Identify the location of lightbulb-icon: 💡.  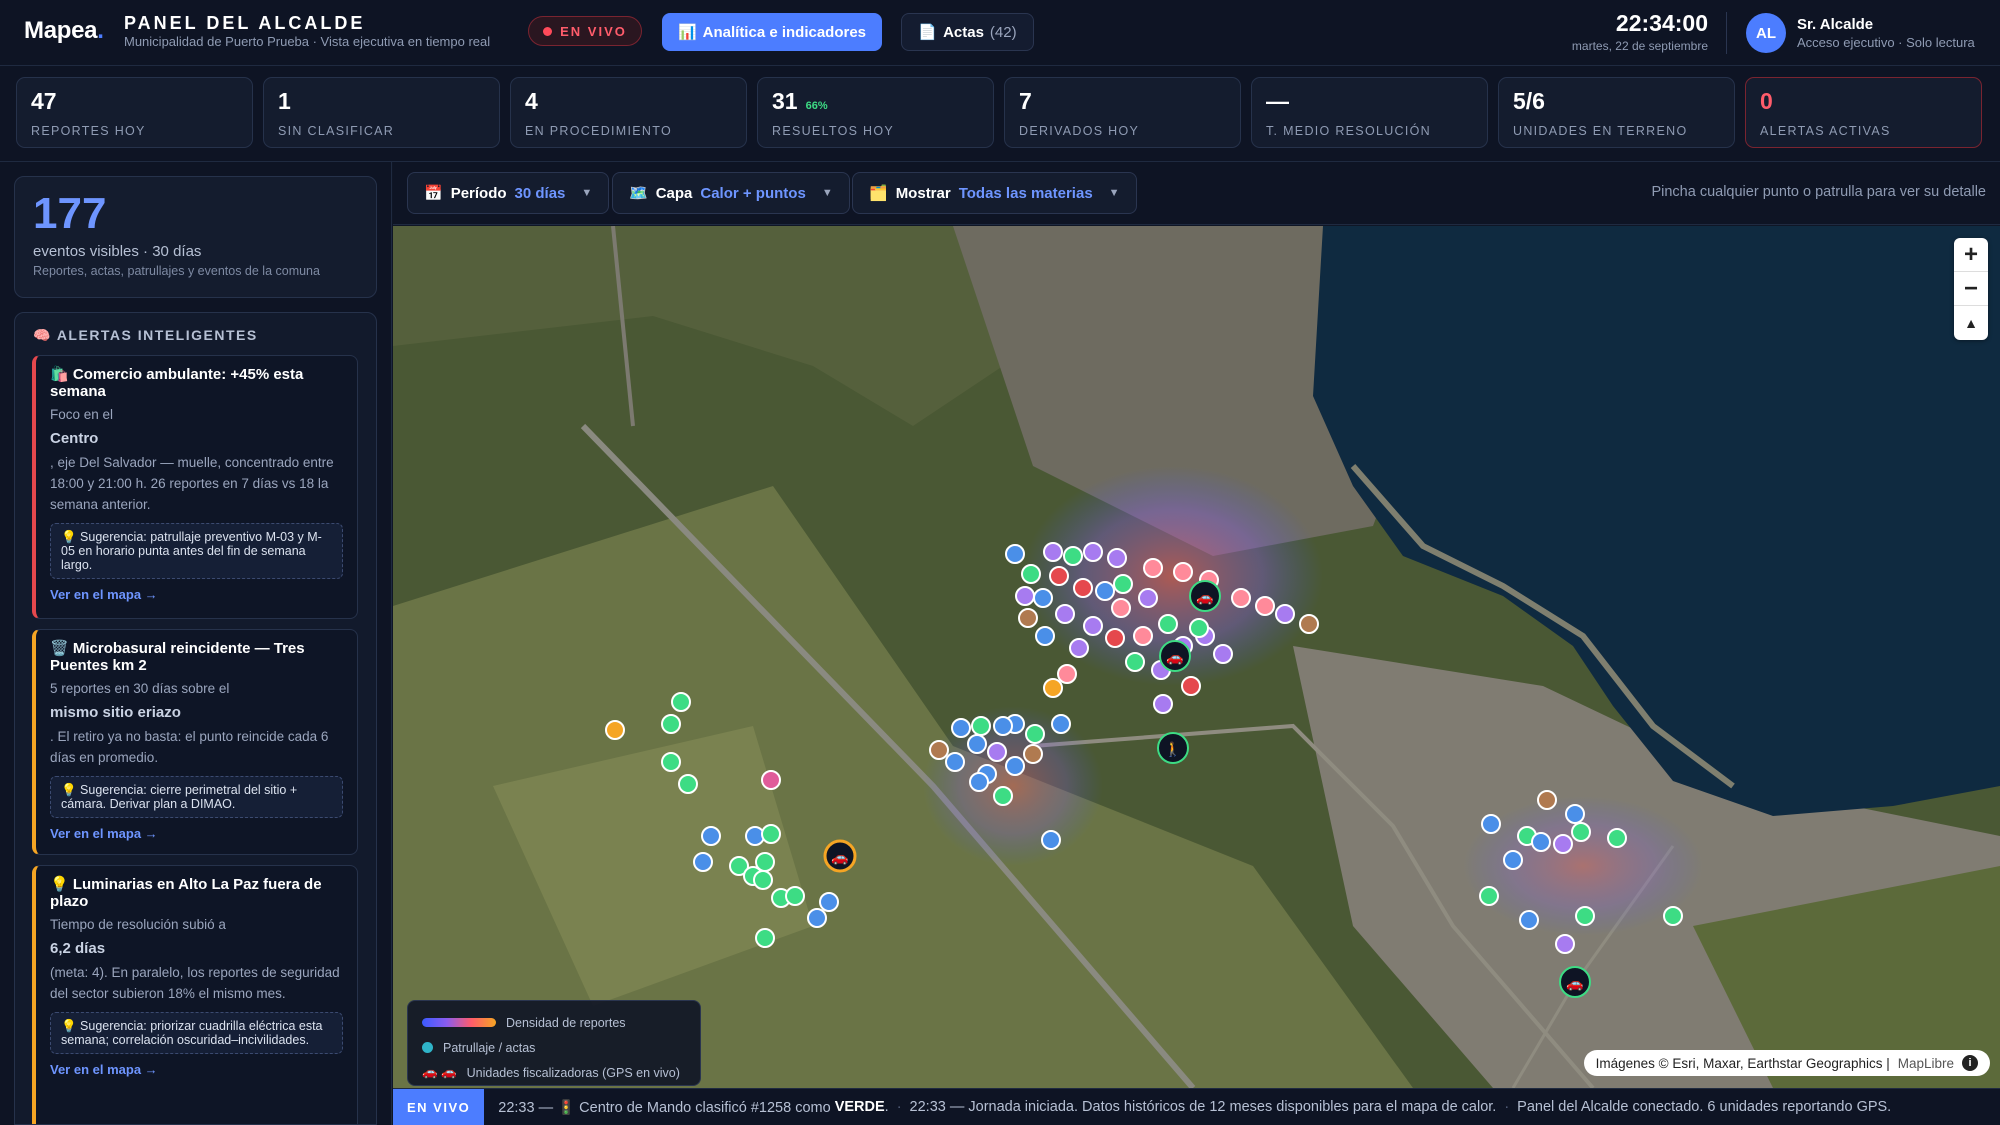
(59, 884).